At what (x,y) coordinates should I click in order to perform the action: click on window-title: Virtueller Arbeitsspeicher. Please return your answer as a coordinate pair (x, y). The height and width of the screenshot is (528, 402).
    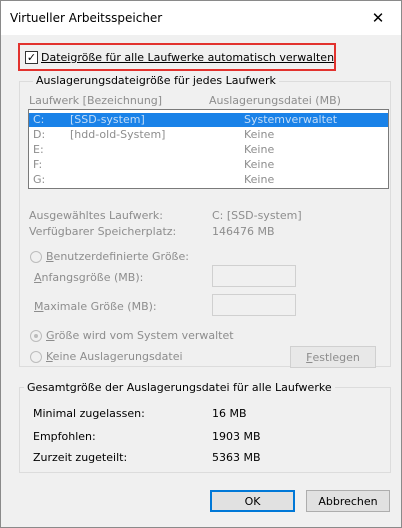
    Looking at the image, I should click on (86, 18).